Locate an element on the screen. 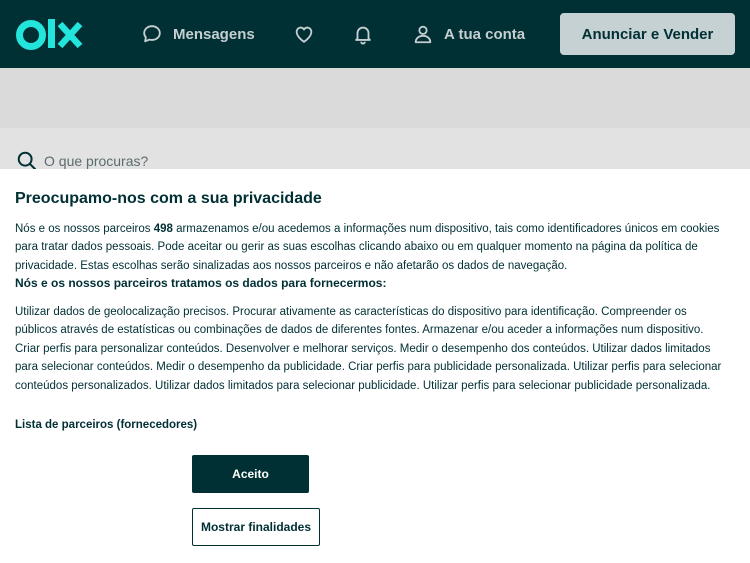 The width and height of the screenshot is (750, 563). account-link: A tua conta is located at coordinates (468, 34).